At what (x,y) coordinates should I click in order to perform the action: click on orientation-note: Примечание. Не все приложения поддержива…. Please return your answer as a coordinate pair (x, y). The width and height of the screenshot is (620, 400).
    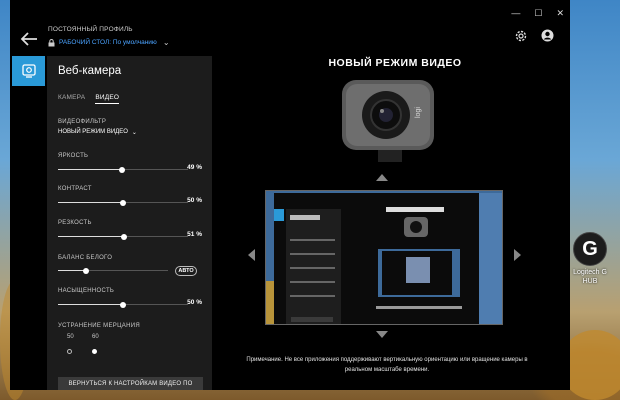
    Looking at the image, I should click on (387, 365).